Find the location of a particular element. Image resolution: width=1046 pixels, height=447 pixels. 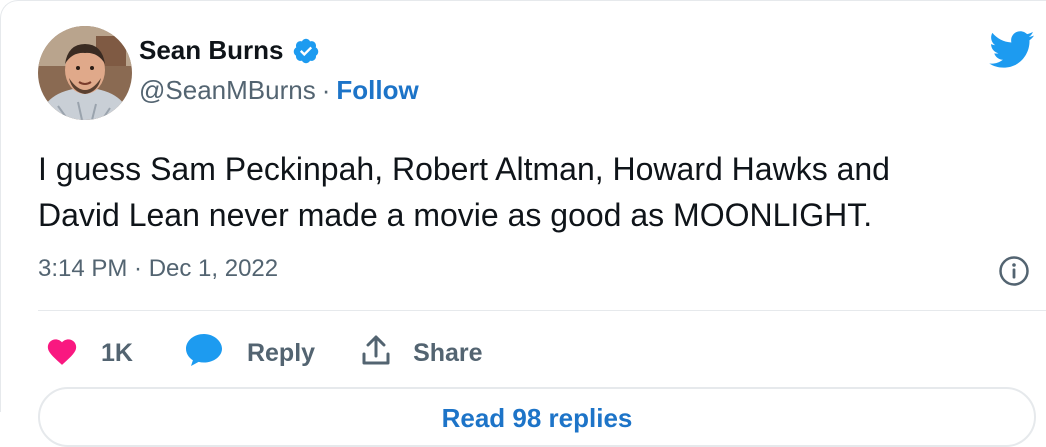

like-count: 1K is located at coordinates (117, 353).